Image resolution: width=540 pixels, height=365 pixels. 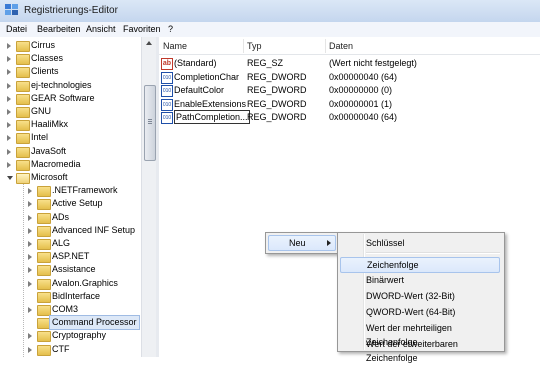 What do you see at coordinates (149, 197) in the screenshot?
I see `tree-scrollbar` at bounding box center [149, 197].